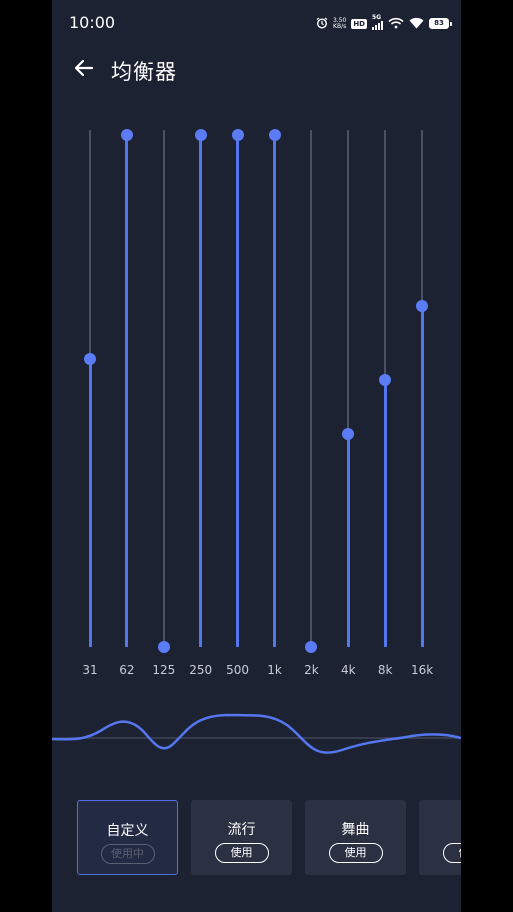  I want to click on preset-card: 自定义 使用中, so click(127, 837).